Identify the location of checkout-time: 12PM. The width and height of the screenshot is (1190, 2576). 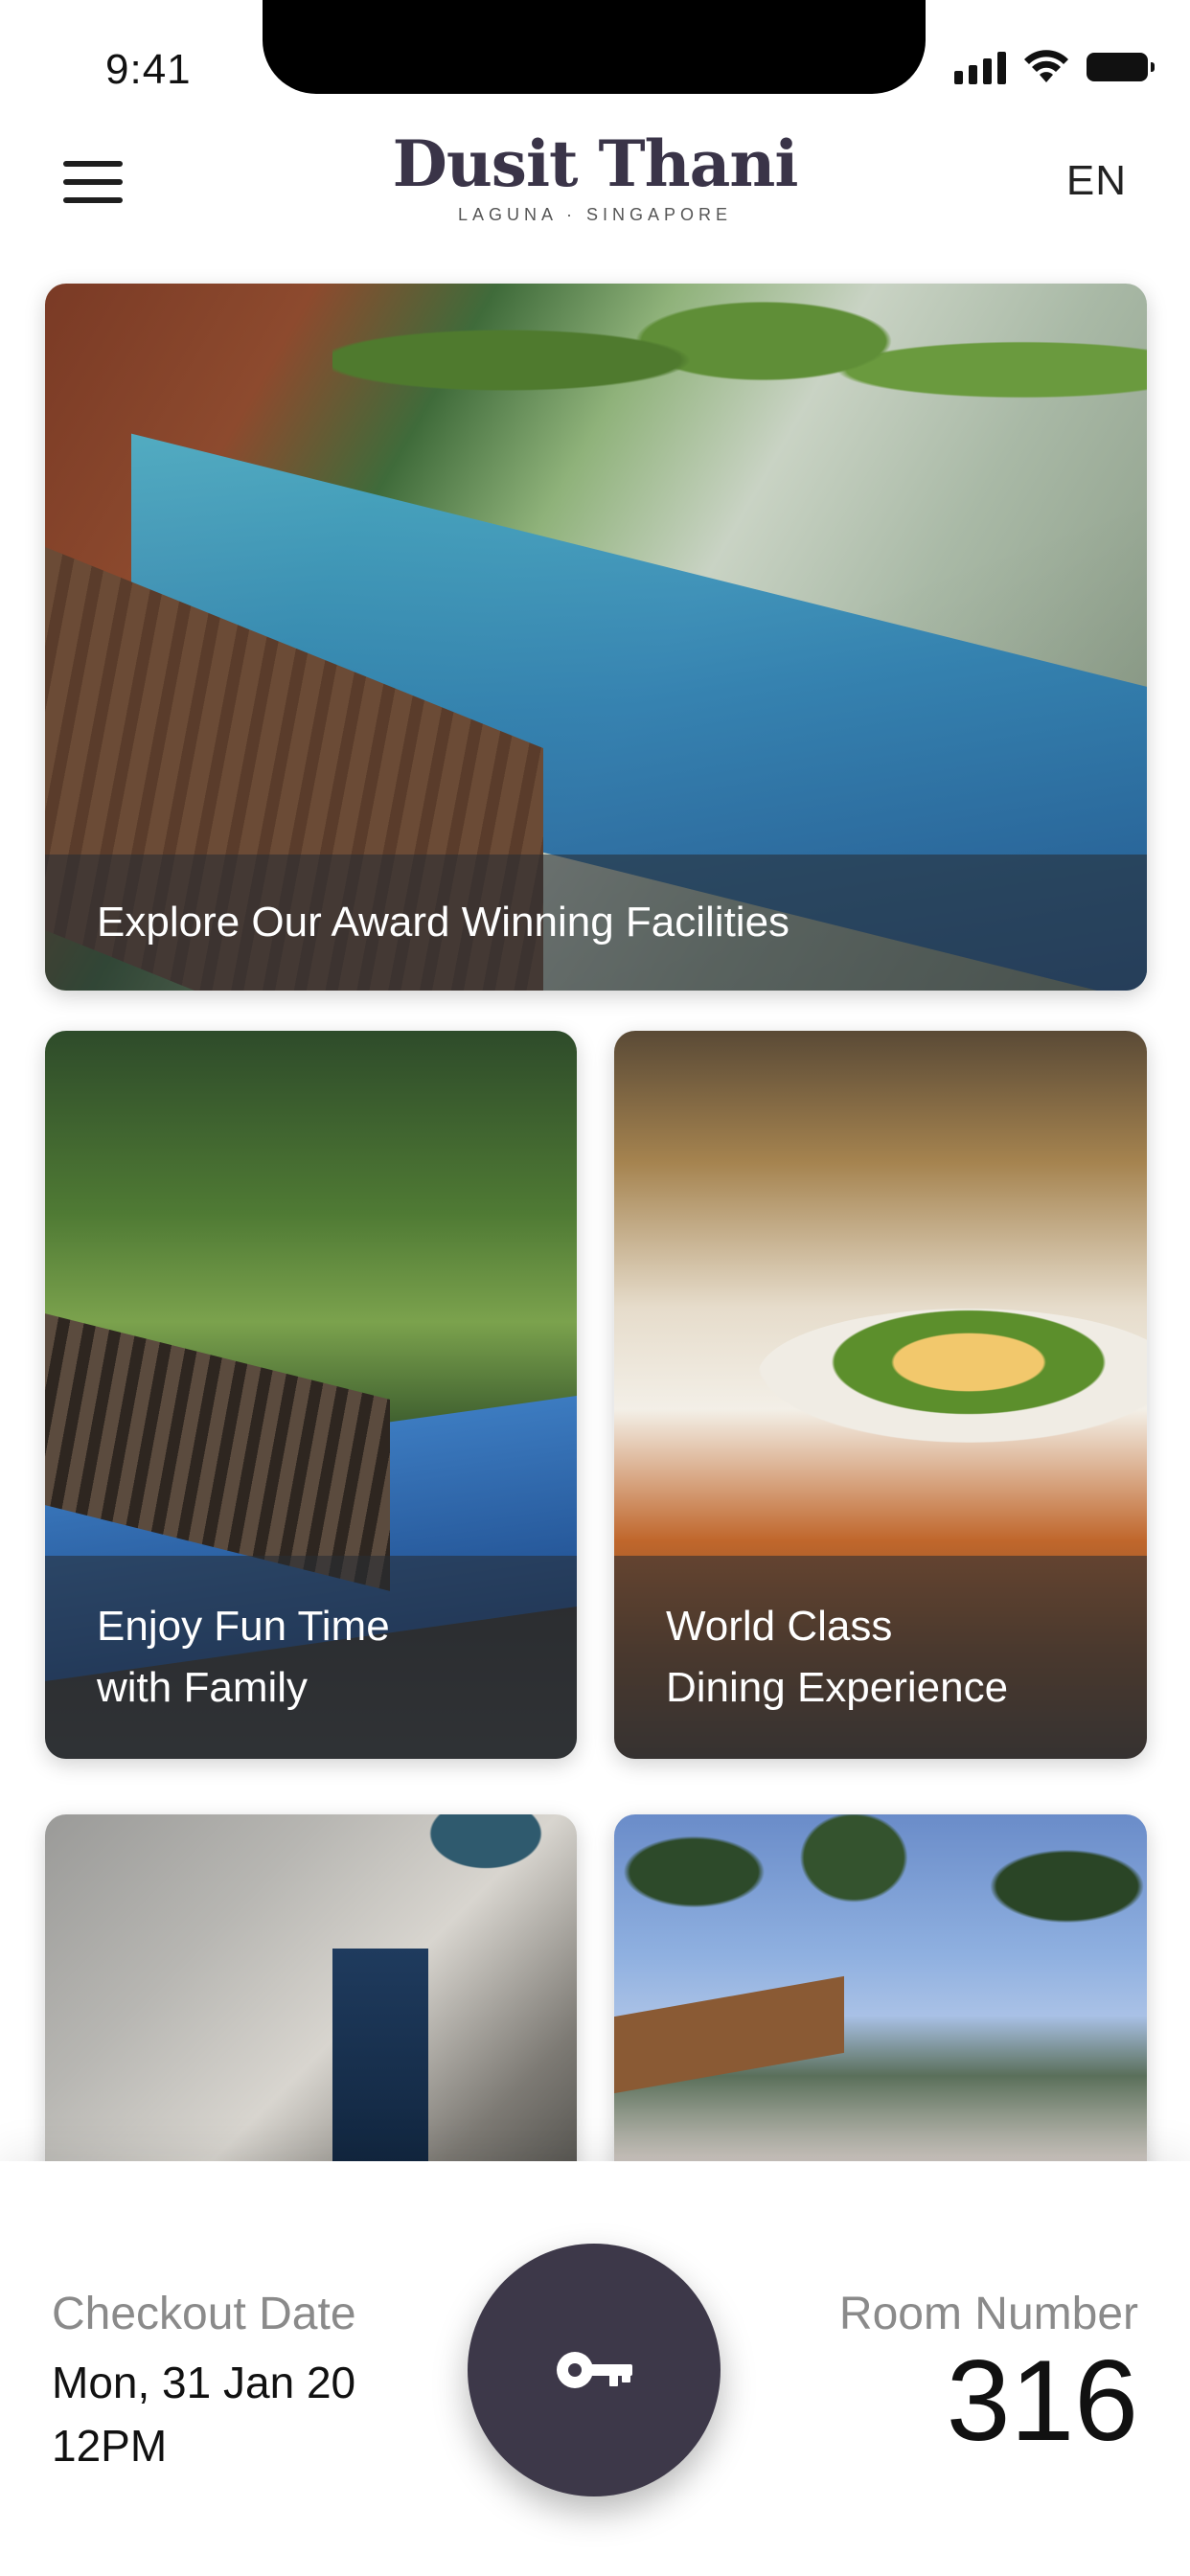
(110, 2446).